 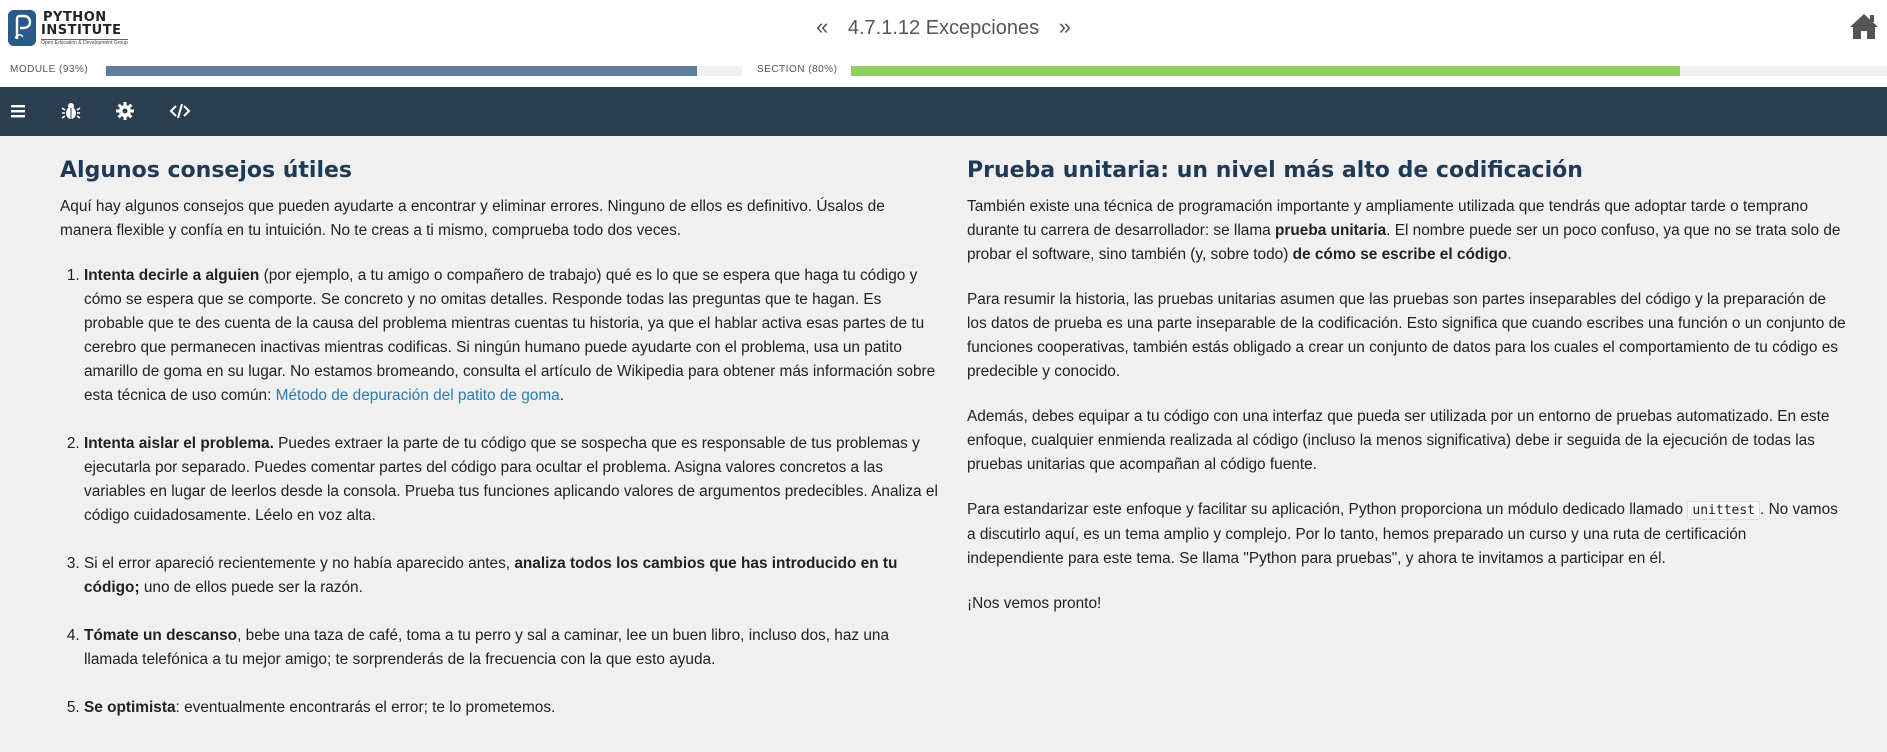 I want to click on bug-icon, so click(x=71, y=111).